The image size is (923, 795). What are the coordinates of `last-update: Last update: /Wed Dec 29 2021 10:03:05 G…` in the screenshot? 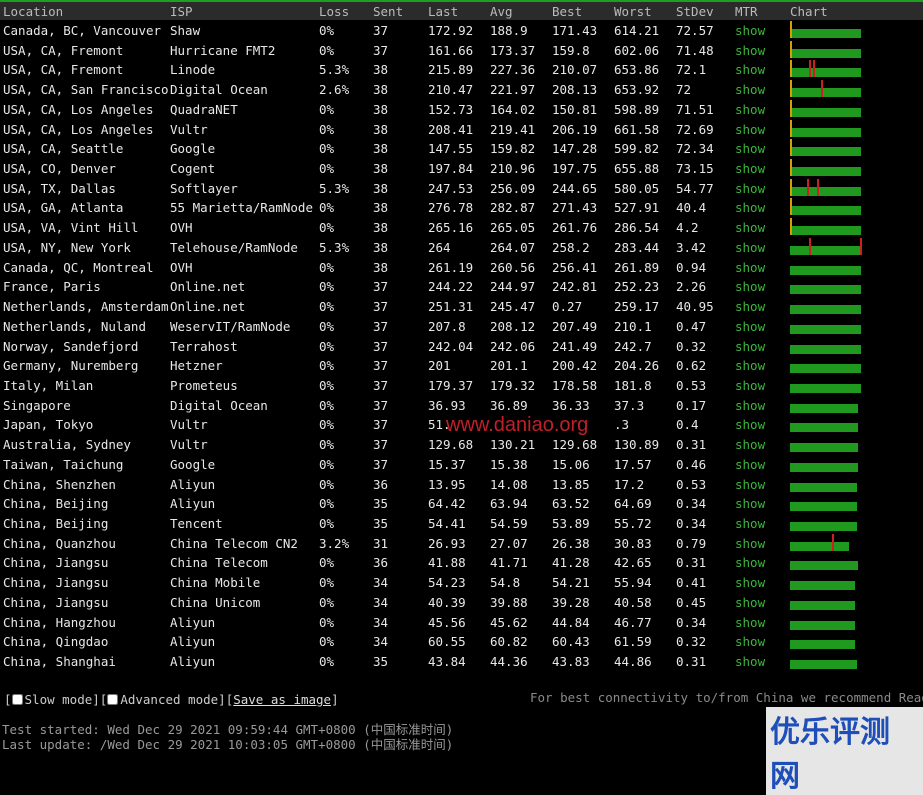 It's located at (228, 744).